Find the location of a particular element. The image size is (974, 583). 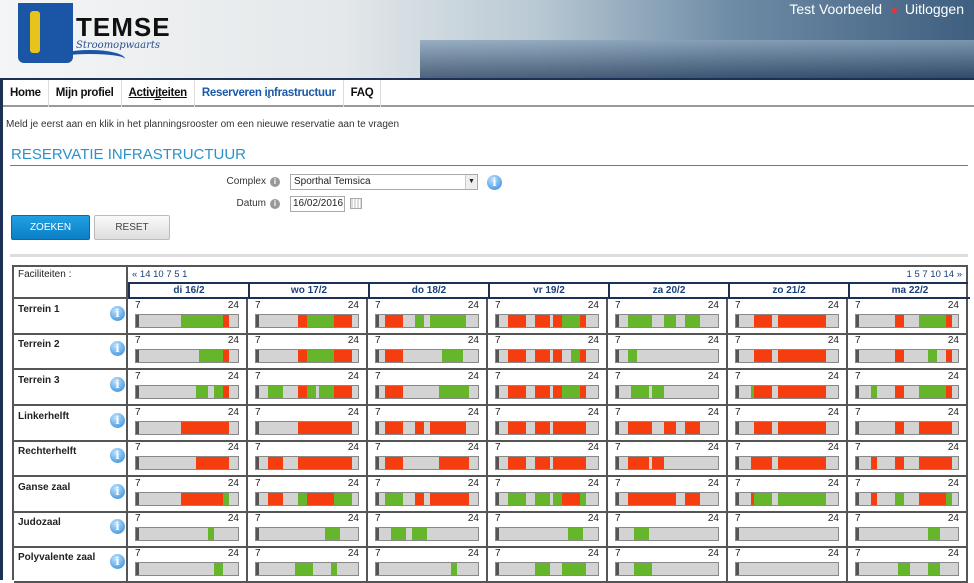

nav-item-home: Home is located at coordinates (26, 93).